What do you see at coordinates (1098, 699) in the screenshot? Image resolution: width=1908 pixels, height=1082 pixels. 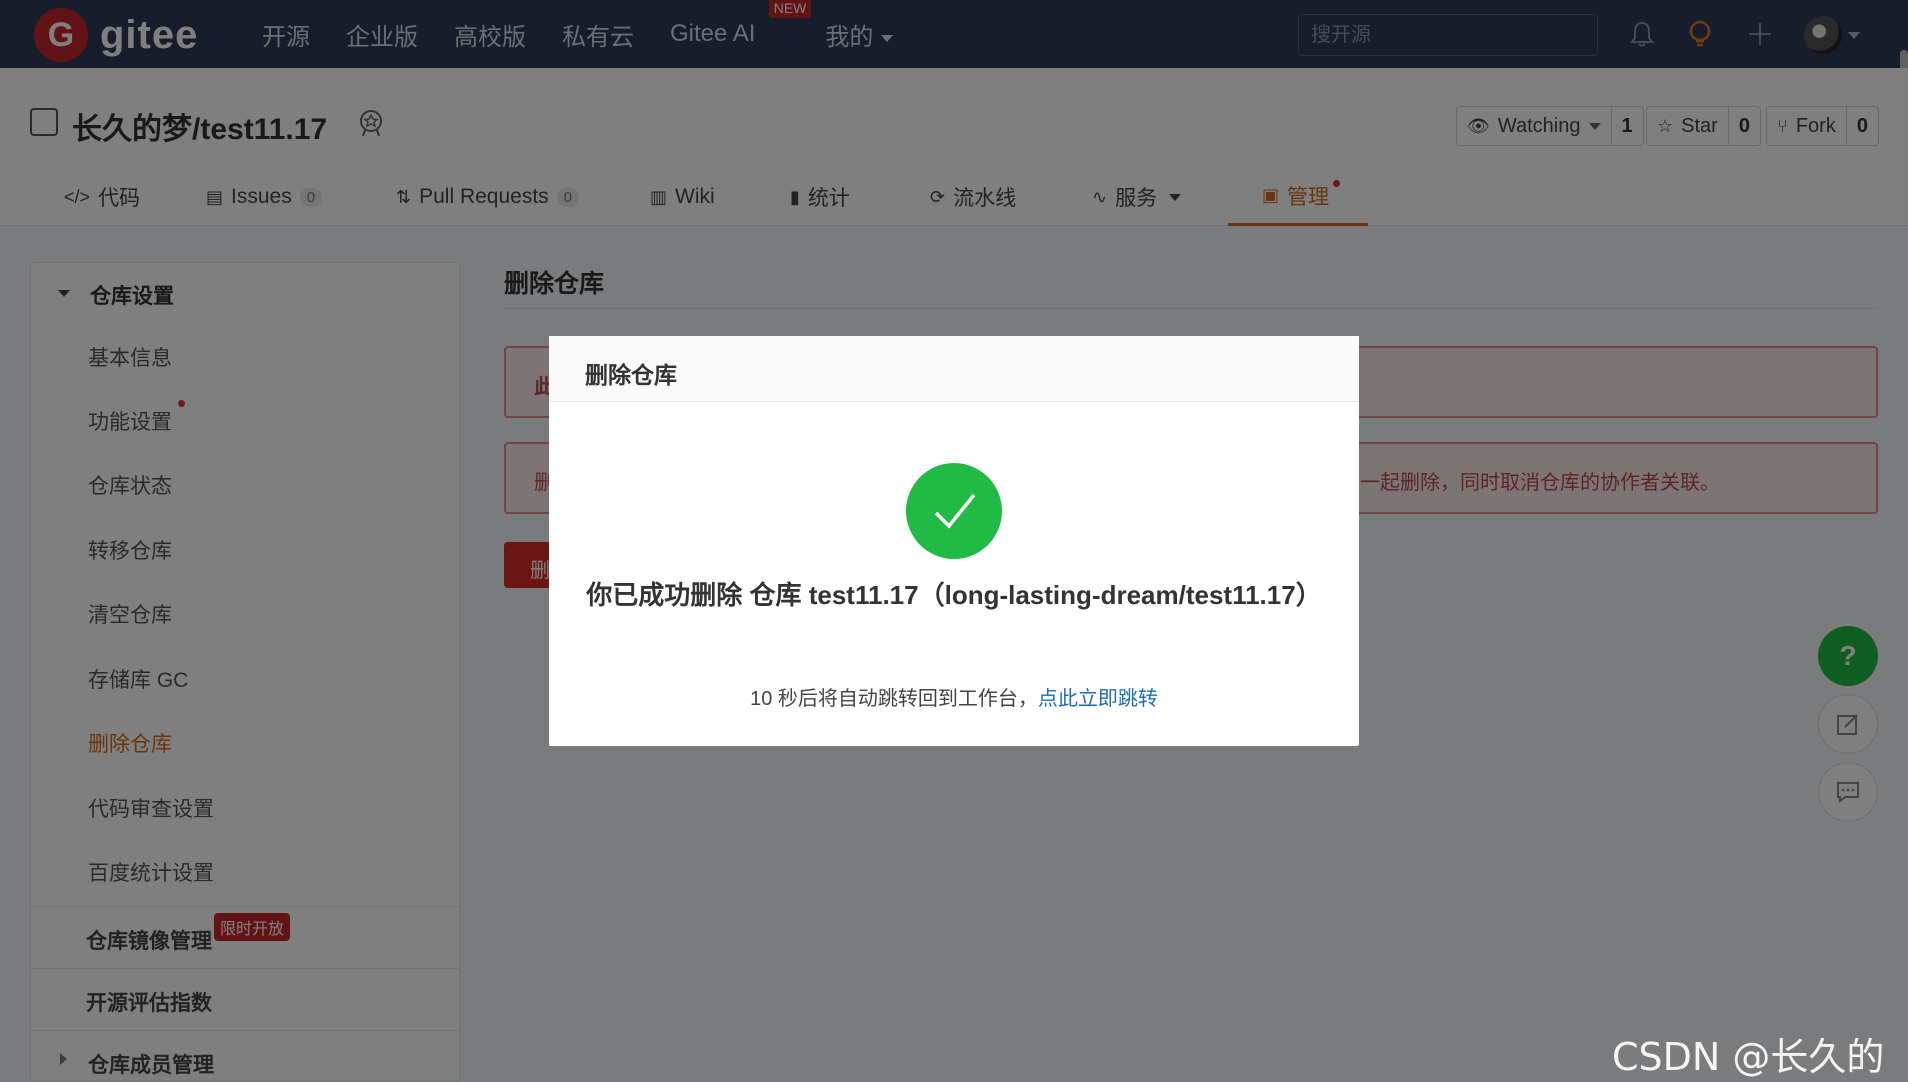 I see `redirect-now-link: 点此立即跳转` at bounding box center [1098, 699].